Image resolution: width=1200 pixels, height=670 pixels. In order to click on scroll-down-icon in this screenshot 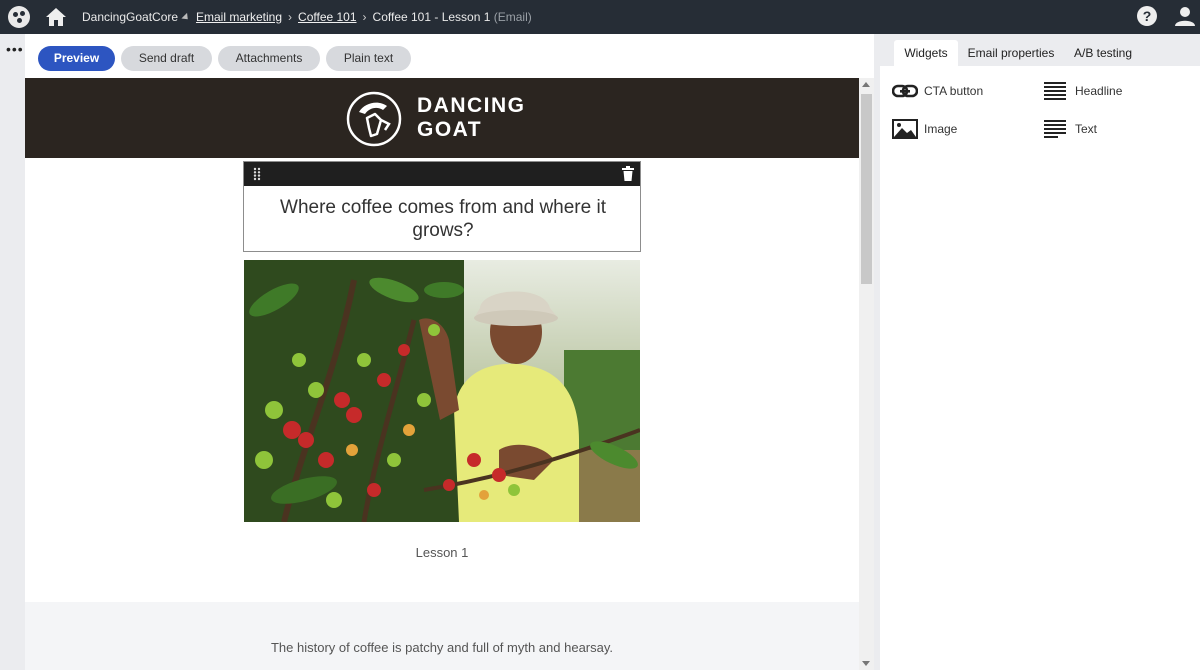, I will do `click(866, 663)`.